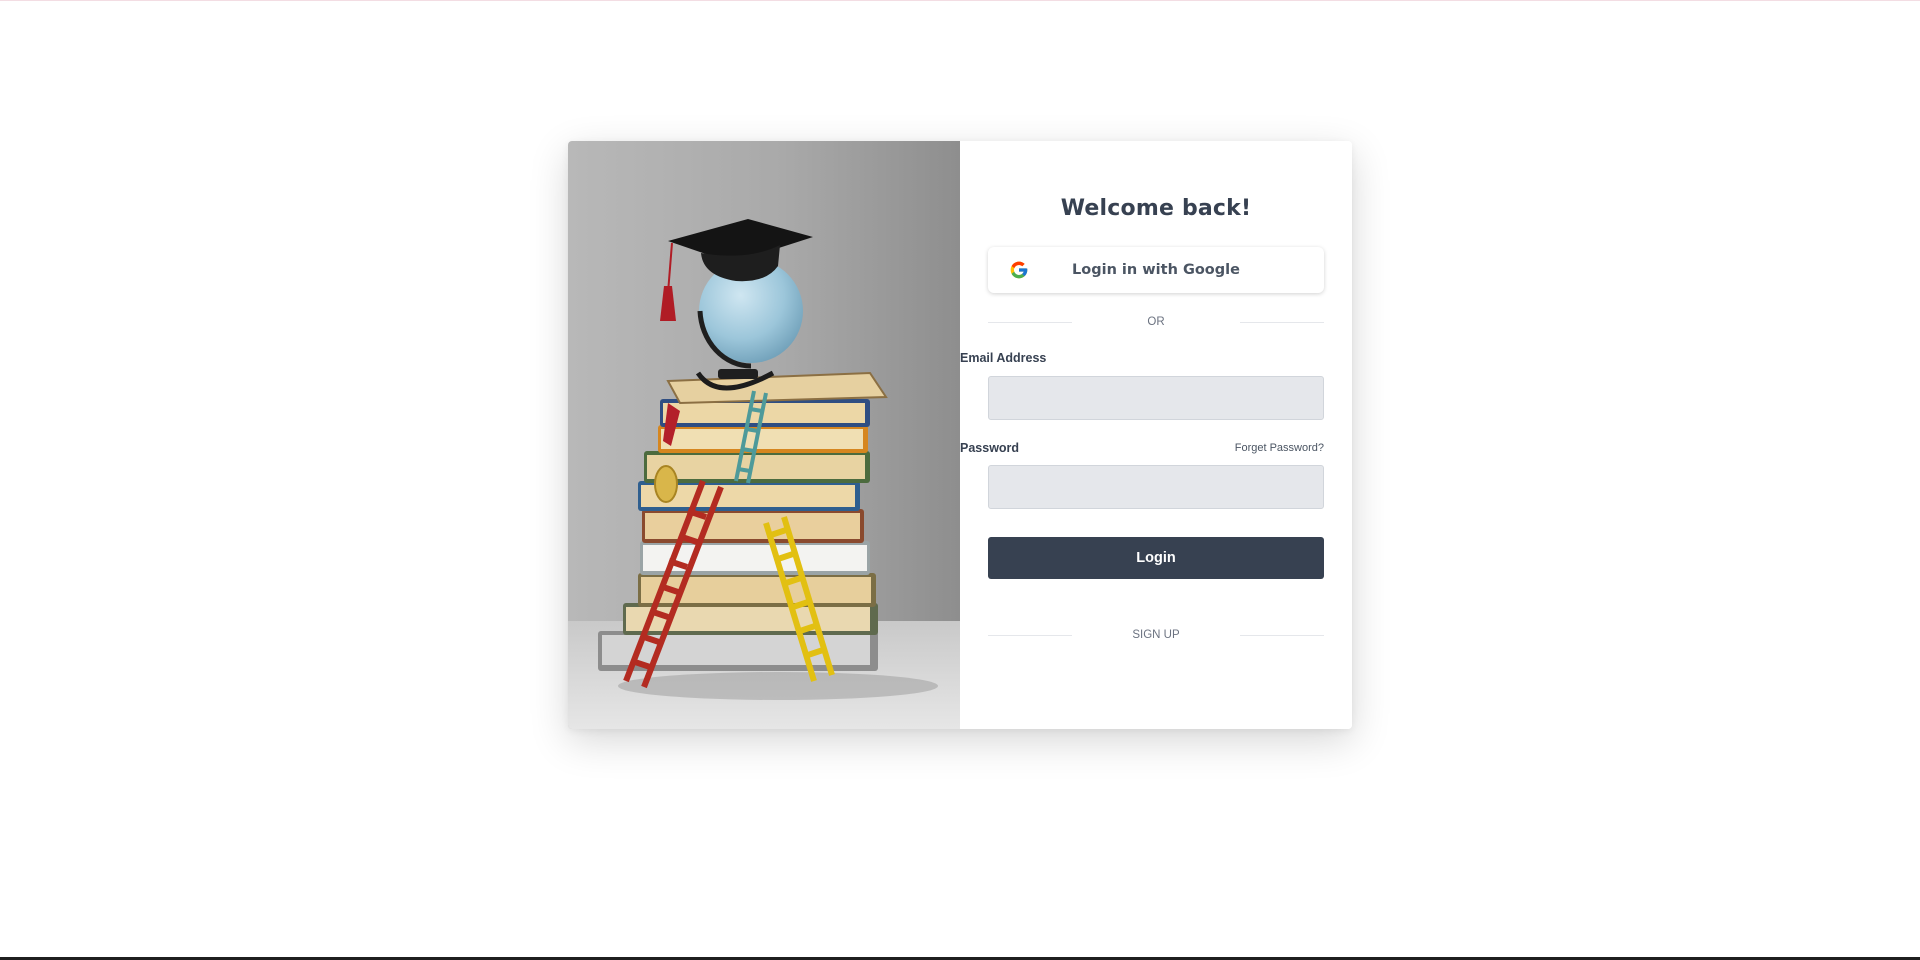 The image size is (1920, 960). What do you see at coordinates (1003, 358) in the screenshot?
I see `email-label: Email Address` at bounding box center [1003, 358].